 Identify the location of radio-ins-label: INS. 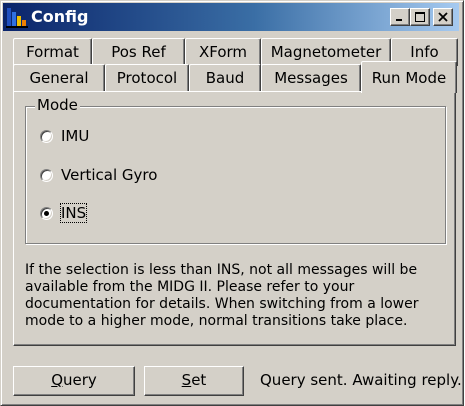
(73, 213).